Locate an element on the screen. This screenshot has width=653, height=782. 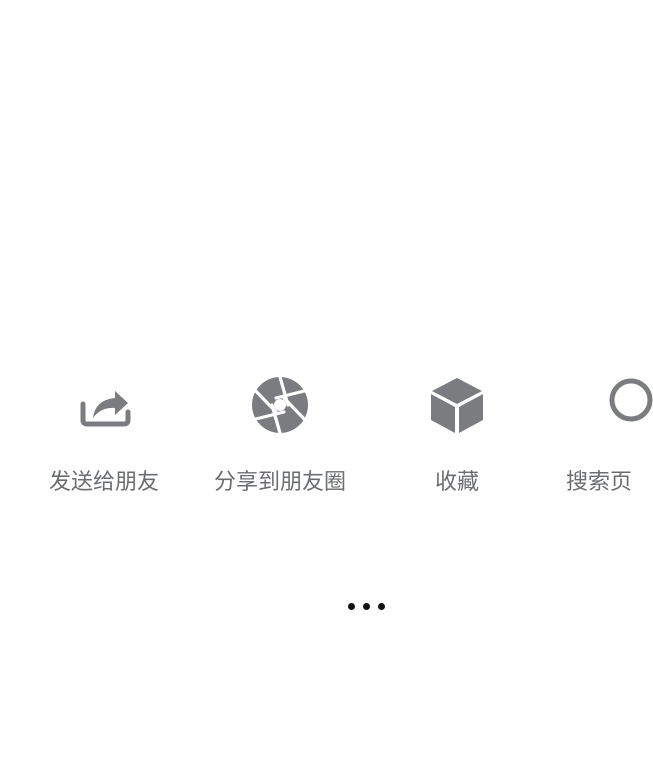
share-item-label: 收藏 is located at coordinates (456, 482).